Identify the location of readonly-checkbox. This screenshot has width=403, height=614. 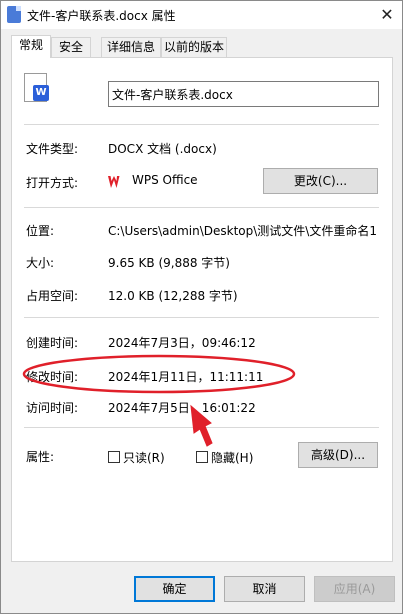
(114, 457).